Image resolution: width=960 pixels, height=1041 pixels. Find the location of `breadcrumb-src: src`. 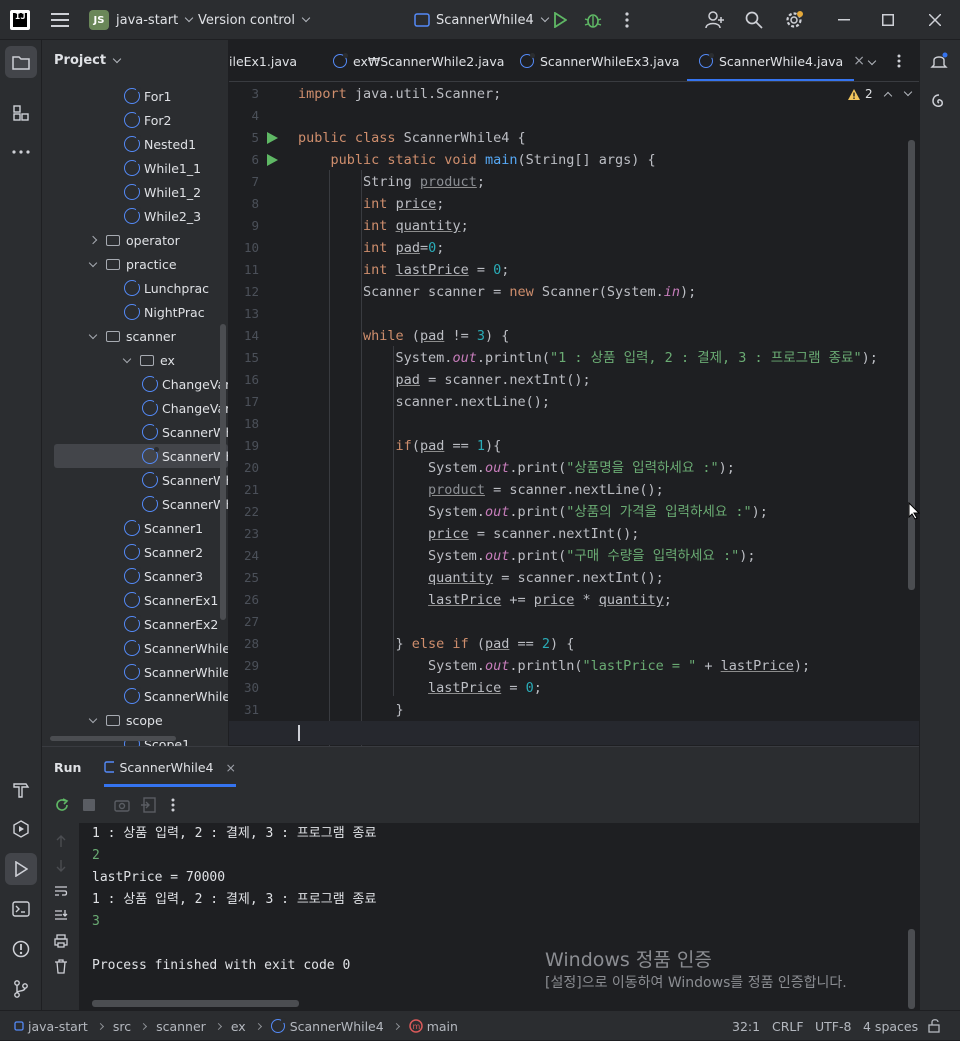

breadcrumb-src: src is located at coordinates (122, 1026).